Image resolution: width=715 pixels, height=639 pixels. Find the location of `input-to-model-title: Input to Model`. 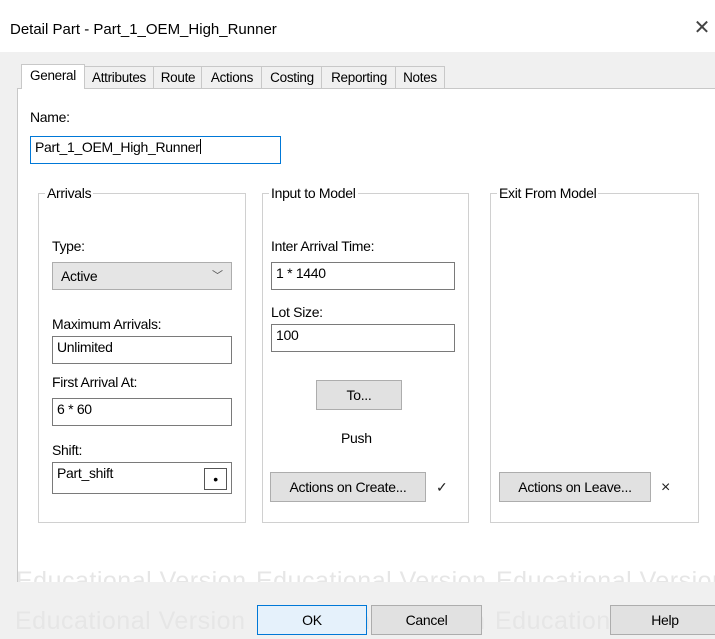

input-to-model-title: Input to Model is located at coordinates (313, 193).